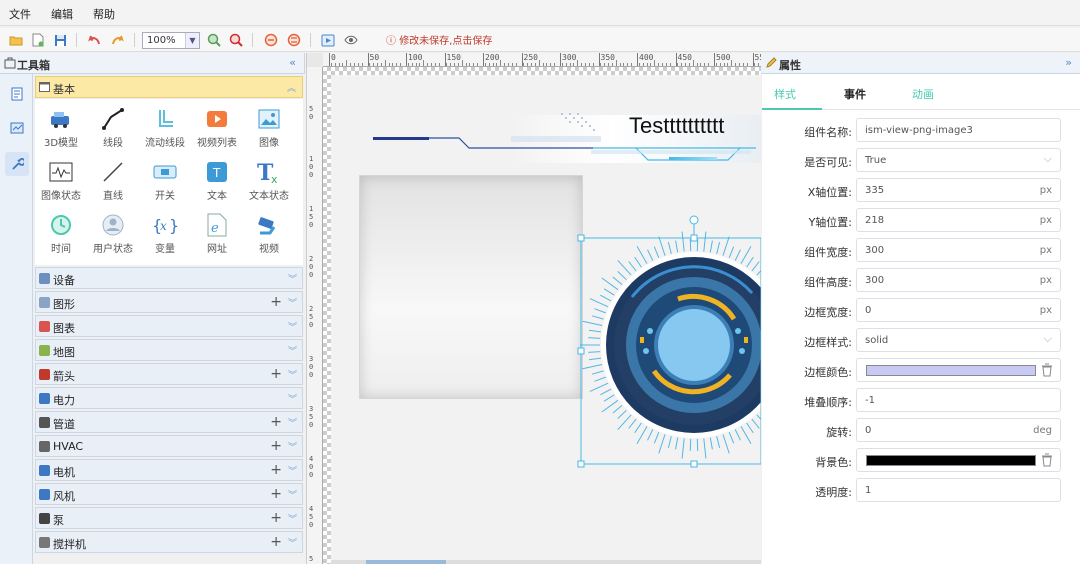 This screenshot has height=564, width=1080. I want to click on tool-camera: 视频, so click(269, 233).